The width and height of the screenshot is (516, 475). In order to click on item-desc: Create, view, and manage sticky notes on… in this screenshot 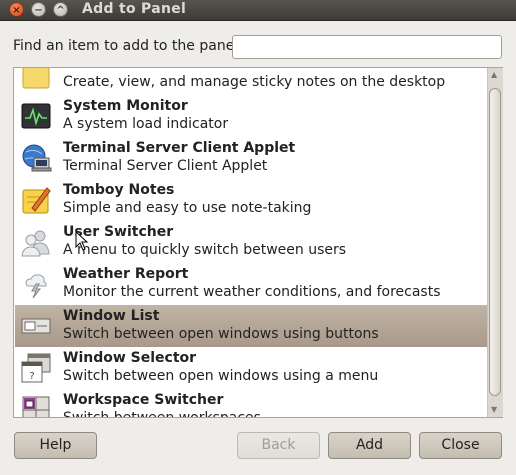, I will do `click(254, 82)`.